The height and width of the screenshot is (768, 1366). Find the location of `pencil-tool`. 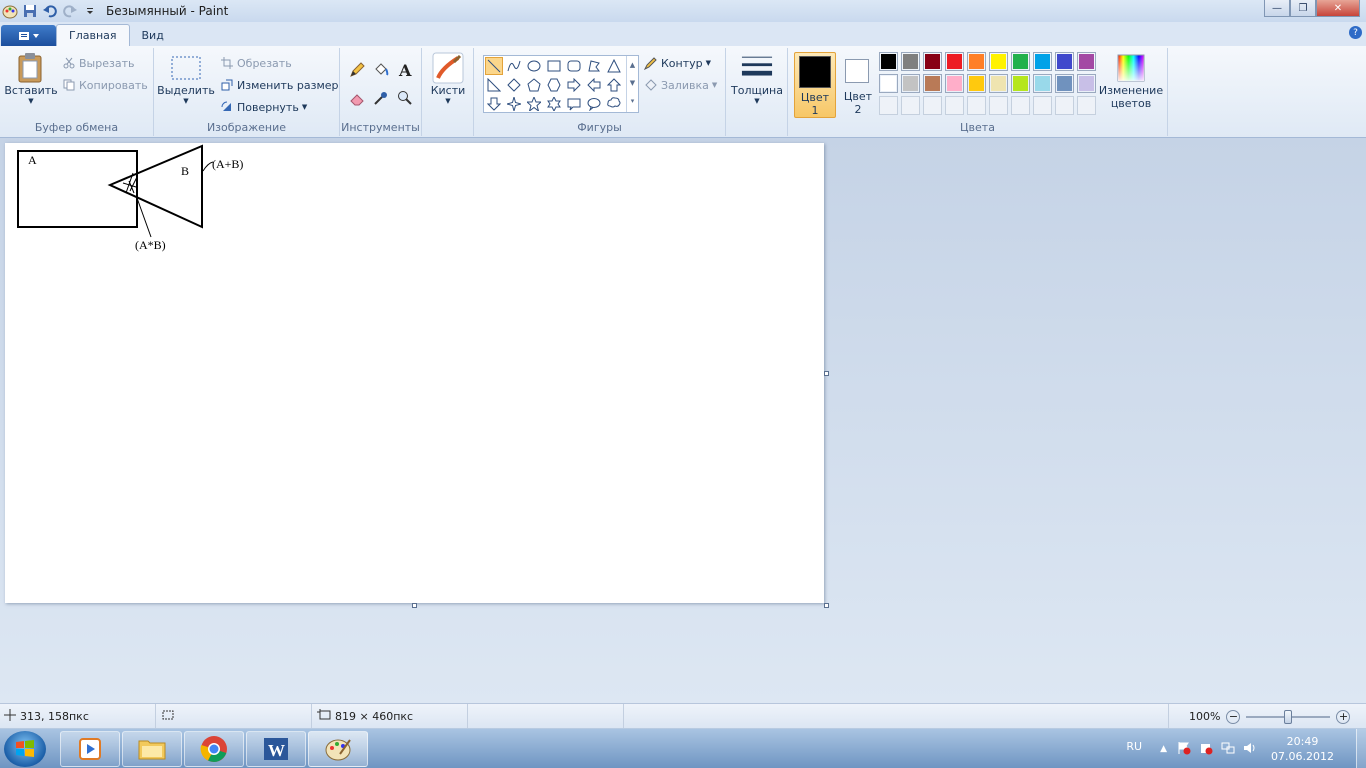

pencil-tool is located at coordinates (357, 70).